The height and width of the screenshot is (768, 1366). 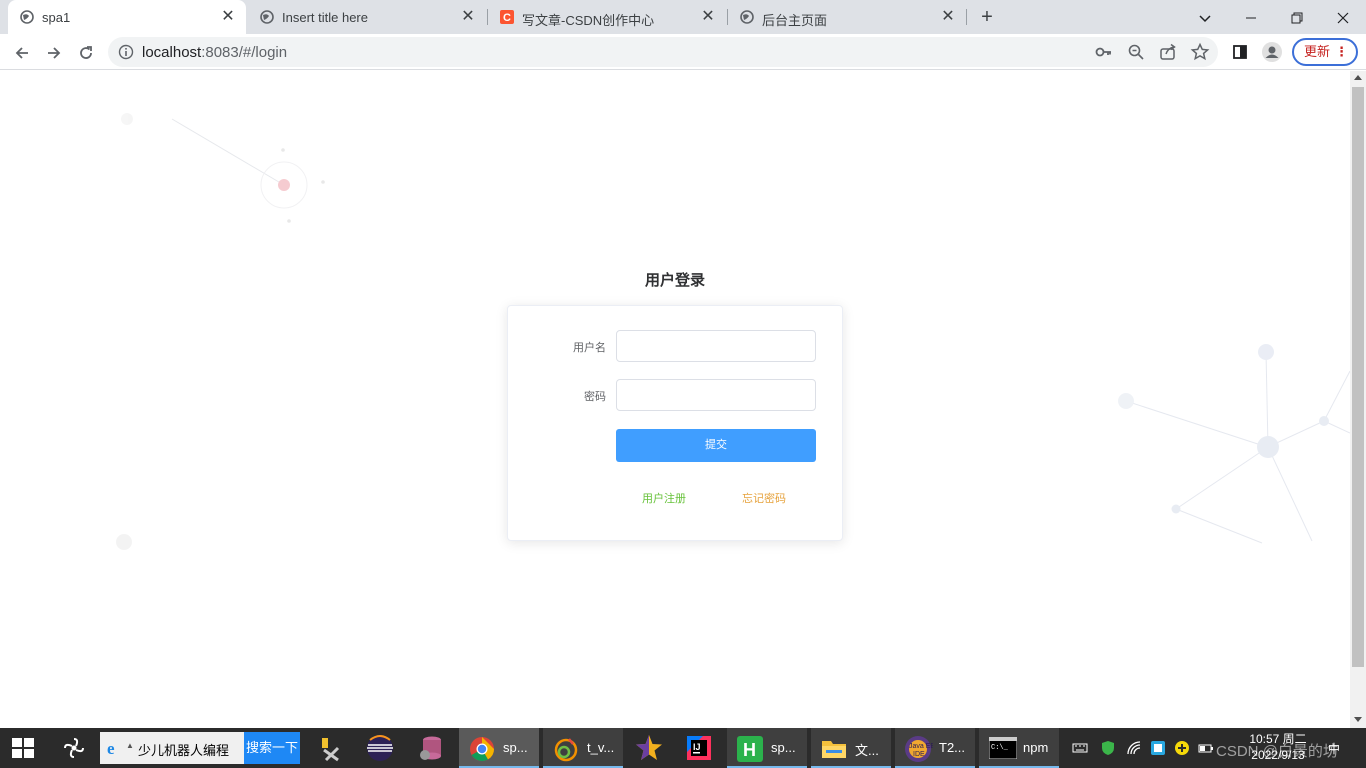 What do you see at coordinates (1272, 52) in the screenshot?
I see `profile-avatar-icon` at bounding box center [1272, 52].